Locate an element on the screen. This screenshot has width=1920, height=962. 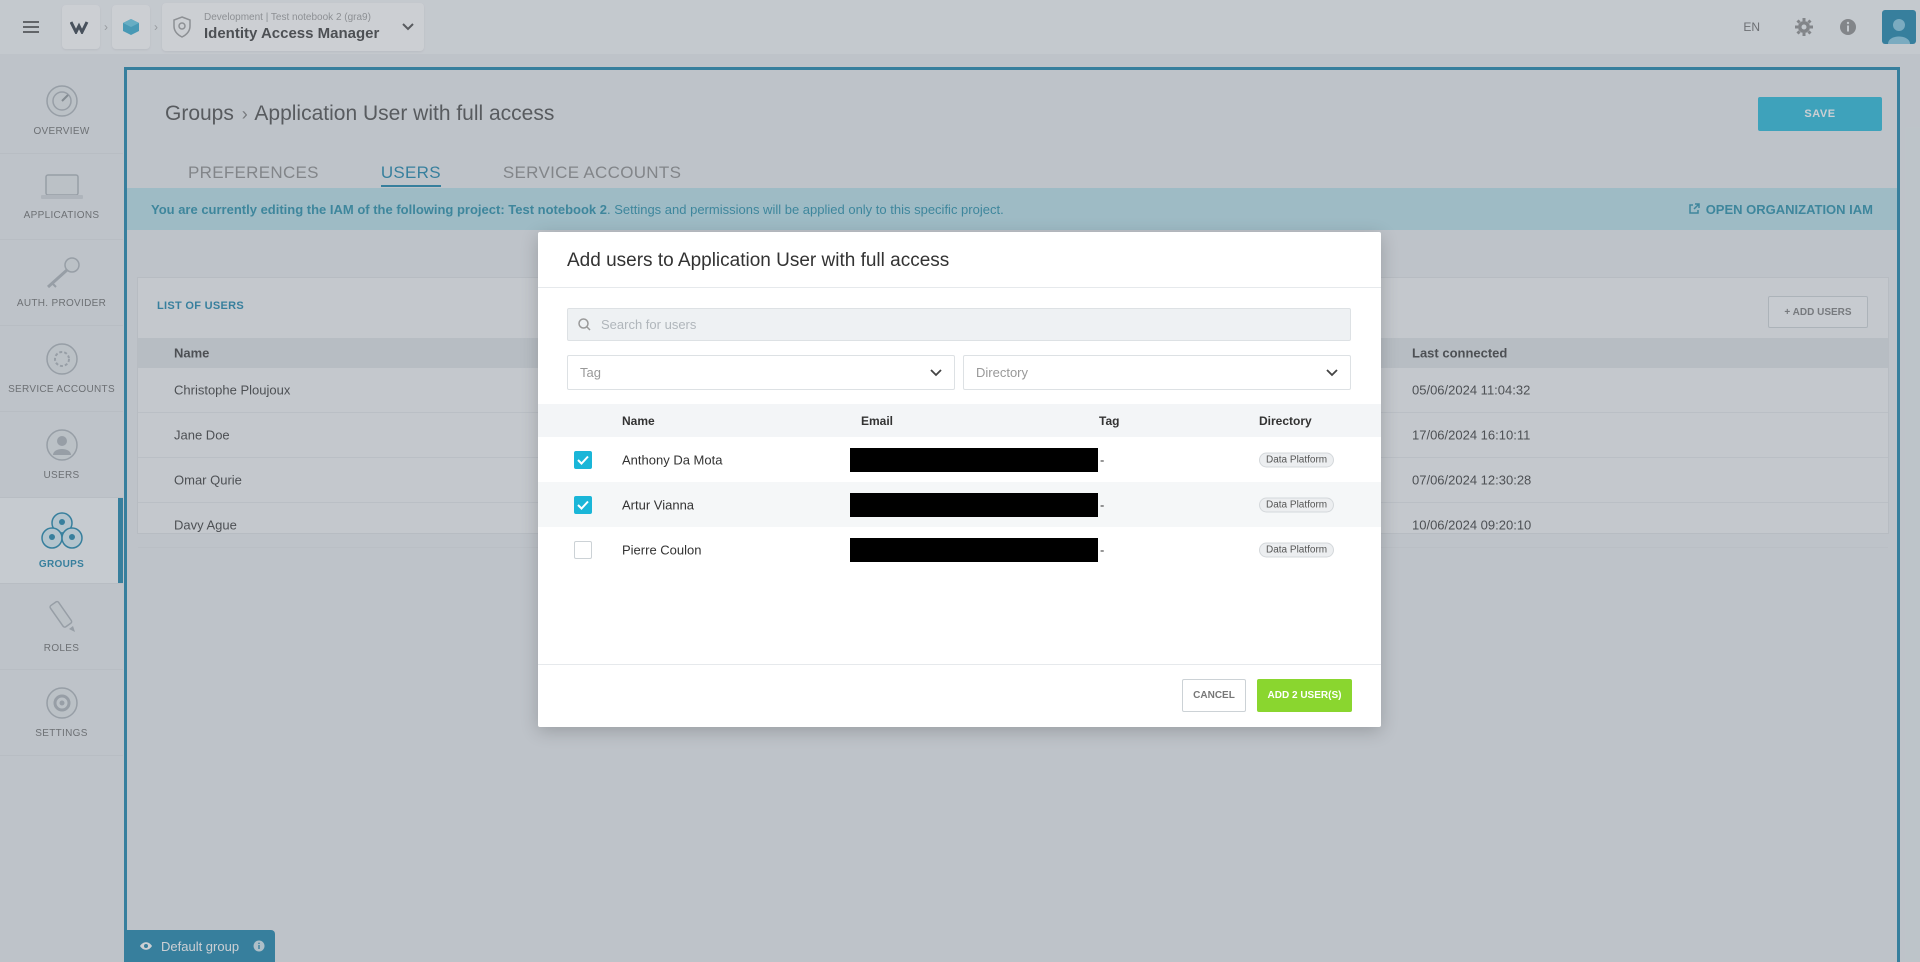
tag-select-value: Tag is located at coordinates (590, 372).